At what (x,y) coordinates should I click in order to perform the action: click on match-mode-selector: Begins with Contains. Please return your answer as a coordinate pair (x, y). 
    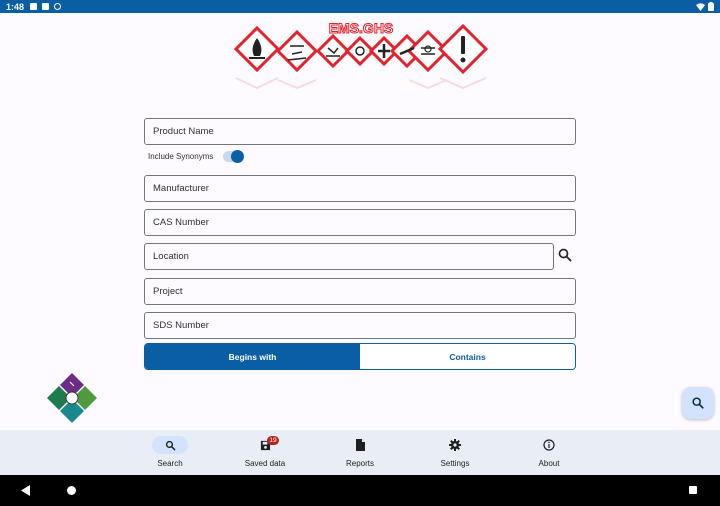
    Looking at the image, I should click on (360, 356).